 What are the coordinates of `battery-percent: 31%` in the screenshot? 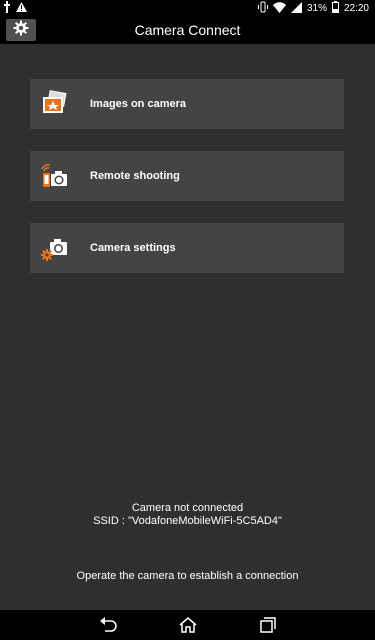 It's located at (316, 8).